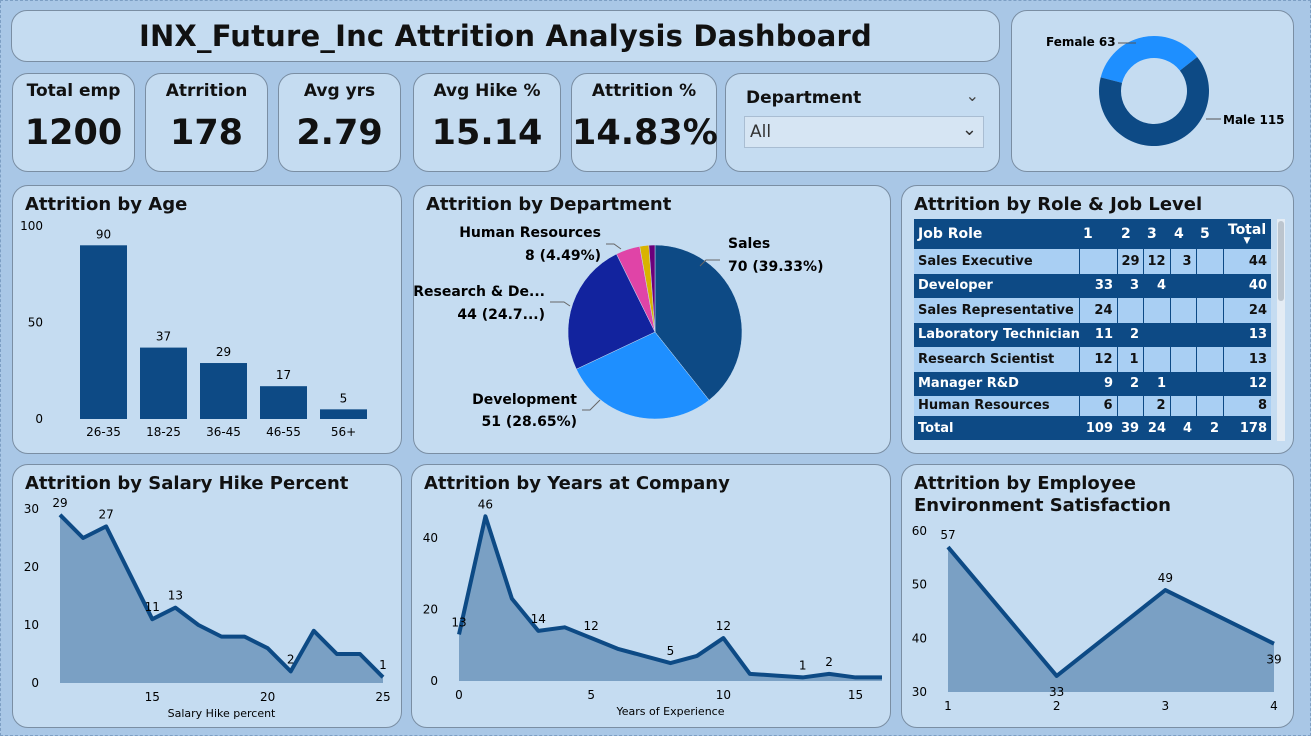  Describe the element at coordinates (1156, 234) in the screenshot. I see `table-header-cell: 3` at that location.